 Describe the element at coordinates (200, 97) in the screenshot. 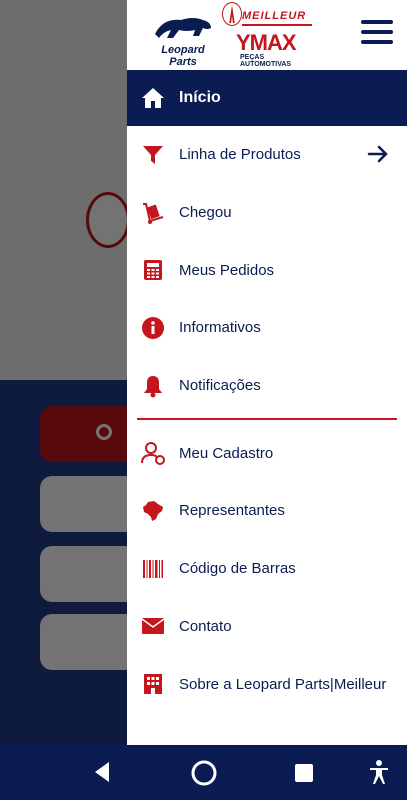

I see `menu-item-label: Início` at that location.